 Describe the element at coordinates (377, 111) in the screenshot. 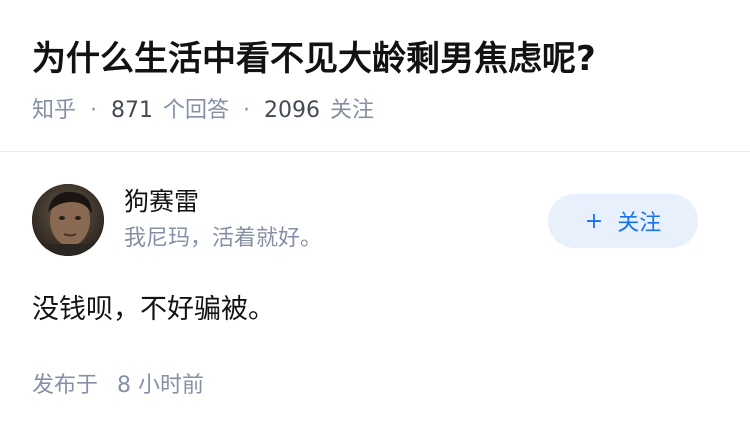

I see `question-meta: 知乎 · 871 个回答 · 2096 关注` at that location.